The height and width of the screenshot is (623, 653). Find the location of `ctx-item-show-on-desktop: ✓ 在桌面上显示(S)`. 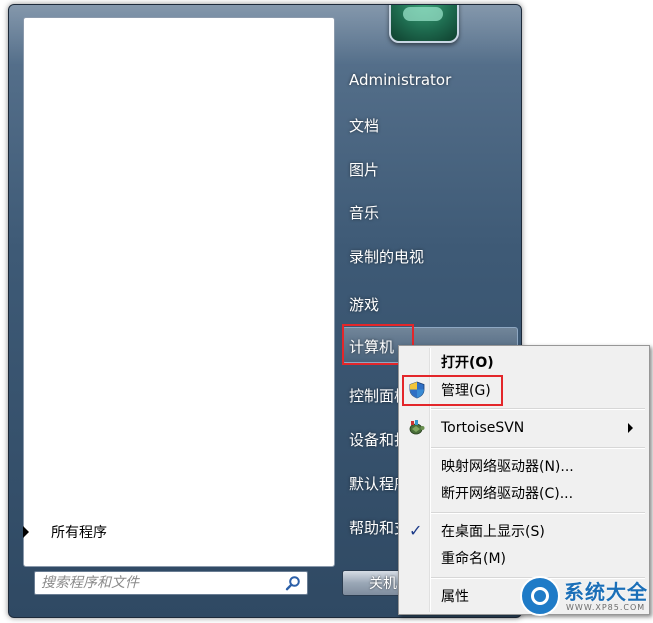

ctx-item-show-on-desktop: ✓ 在桌面上显示(S) is located at coordinates (524, 531).